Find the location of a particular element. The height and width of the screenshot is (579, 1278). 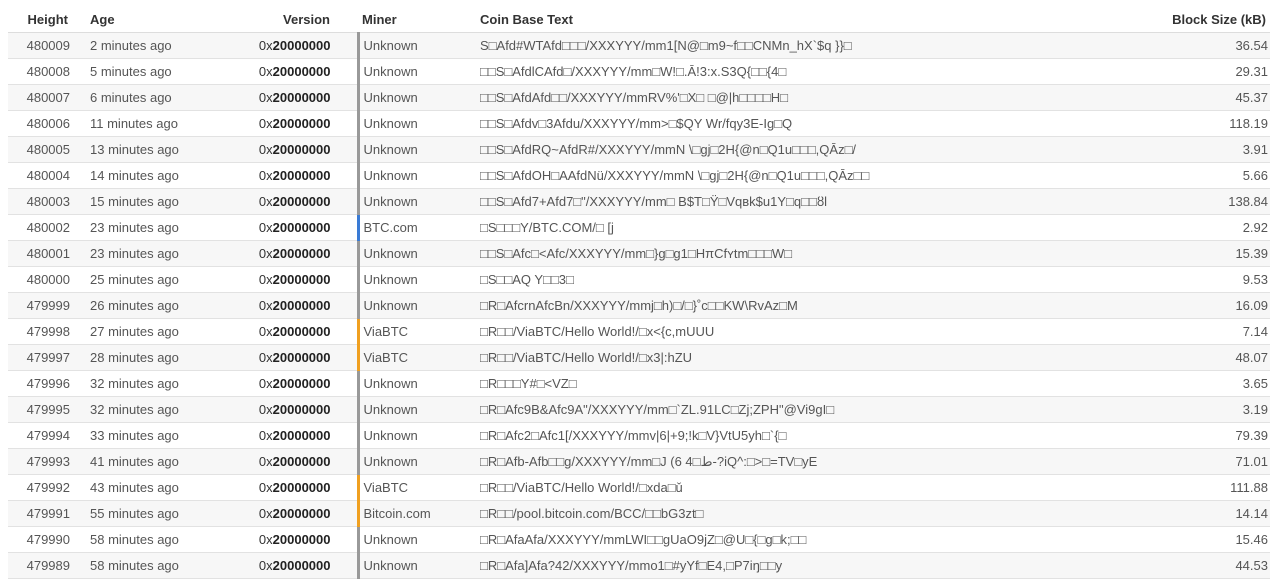

block-size: 14.14 is located at coordinates (1177, 513).